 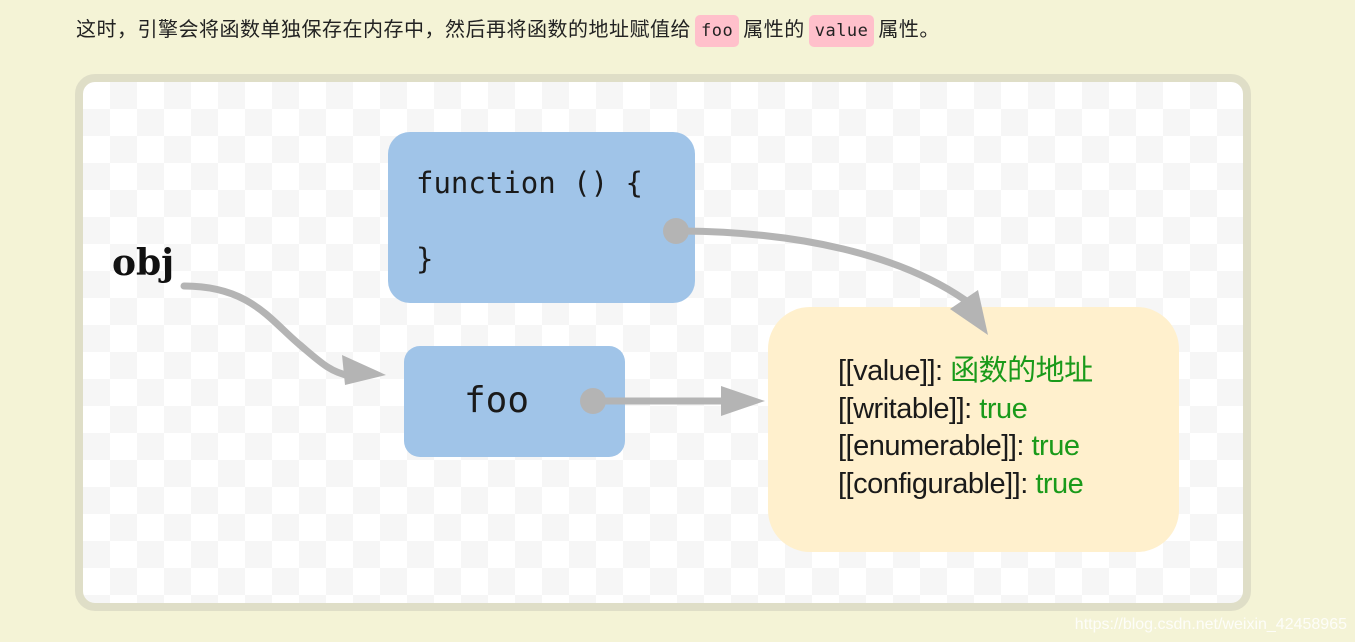 What do you see at coordinates (383, 29) in the screenshot?
I see `paragraph-text-before: 这时，引擎会将函数单独保存在内存中，然后再将函数的地址赋值给` at bounding box center [383, 29].